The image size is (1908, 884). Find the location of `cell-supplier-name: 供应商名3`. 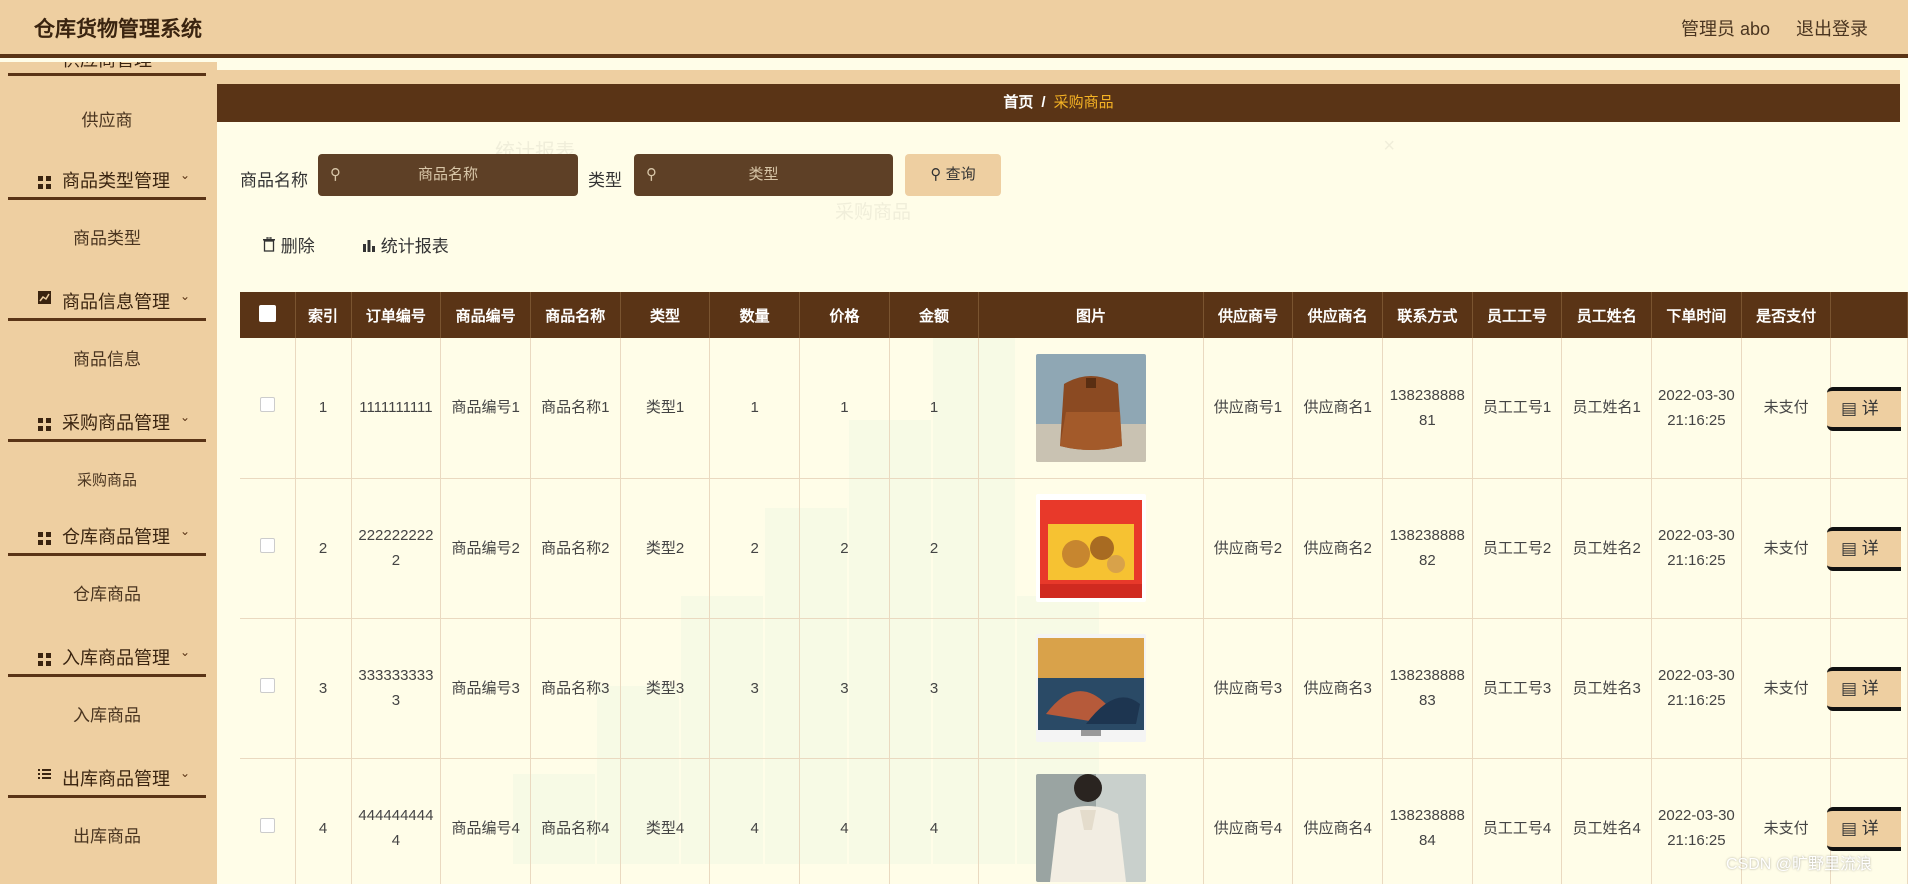

cell-supplier-name: 供应商名3 is located at coordinates (1337, 688).